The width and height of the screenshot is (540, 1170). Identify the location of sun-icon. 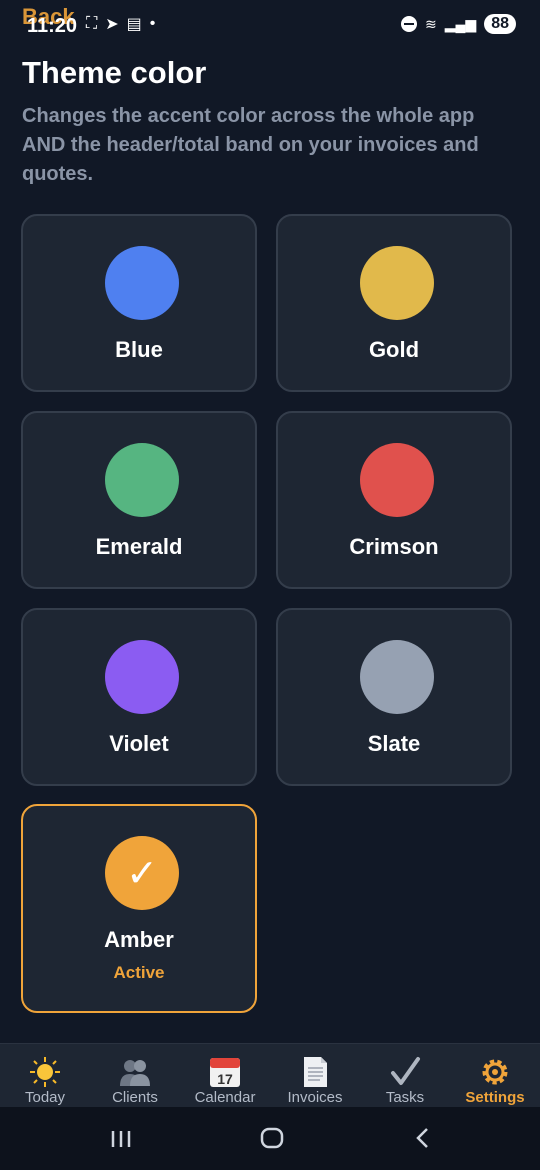
(45, 1072).